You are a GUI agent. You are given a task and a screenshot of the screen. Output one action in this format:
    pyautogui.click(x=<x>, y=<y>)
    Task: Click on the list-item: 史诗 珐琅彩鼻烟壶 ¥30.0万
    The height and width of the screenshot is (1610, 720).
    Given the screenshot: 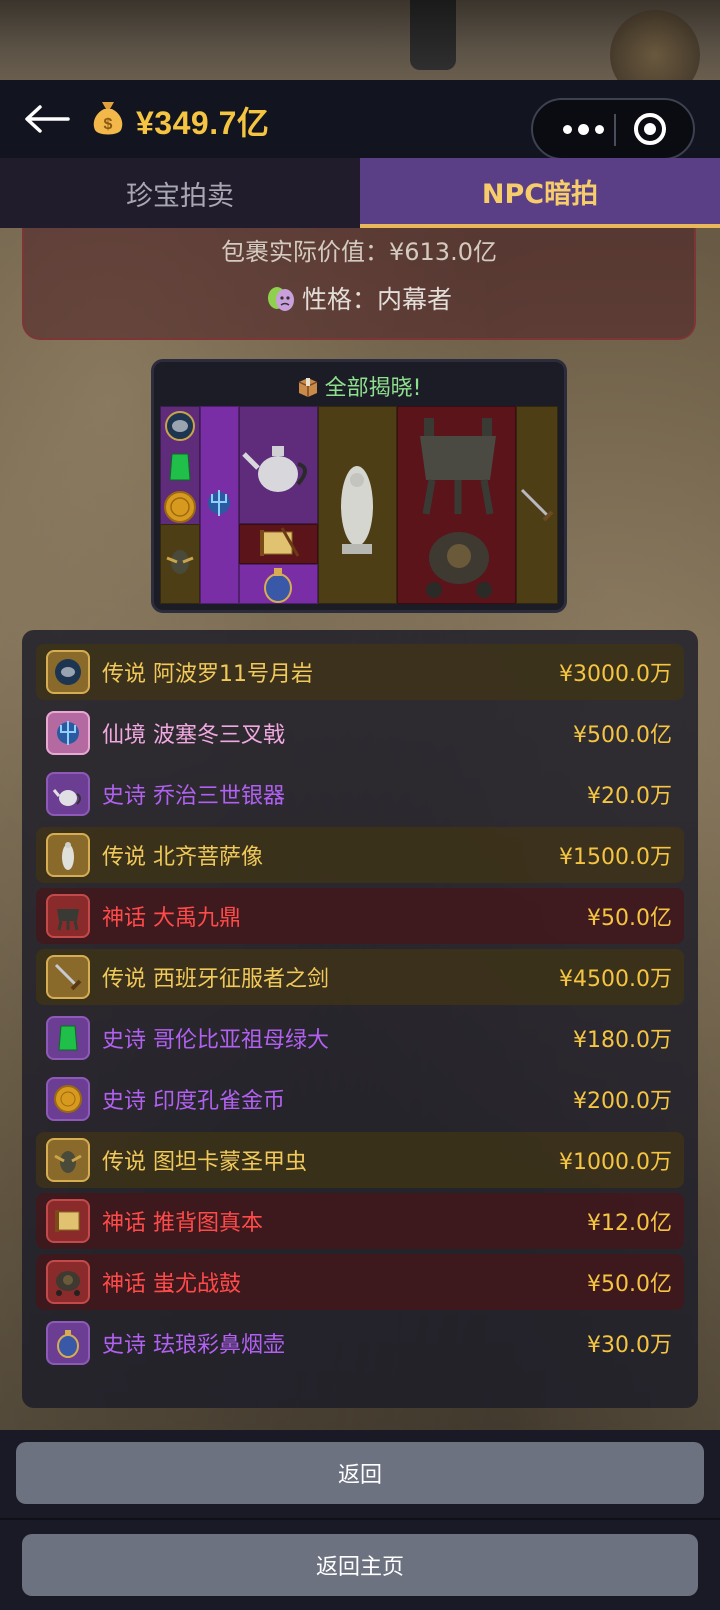 What is the action you would take?
    pyautogui.click(x=360, y=1343)
    